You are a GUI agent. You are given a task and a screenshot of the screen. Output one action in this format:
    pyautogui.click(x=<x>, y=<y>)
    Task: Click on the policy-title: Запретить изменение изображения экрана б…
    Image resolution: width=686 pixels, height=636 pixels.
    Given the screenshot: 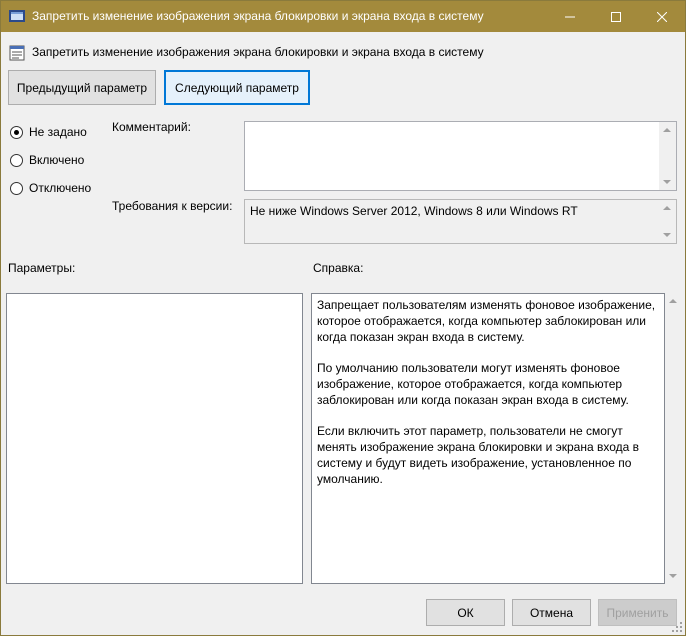 What is the action you would take?
    pyautogui.click(x=258, y=52)
    